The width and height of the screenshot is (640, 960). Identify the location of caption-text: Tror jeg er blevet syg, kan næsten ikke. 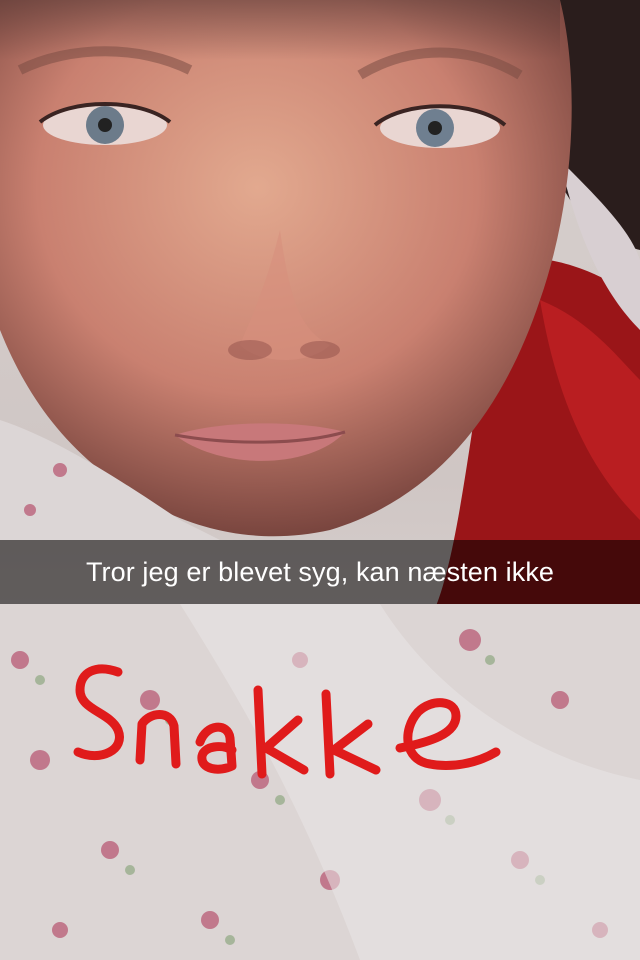
(320, 571).